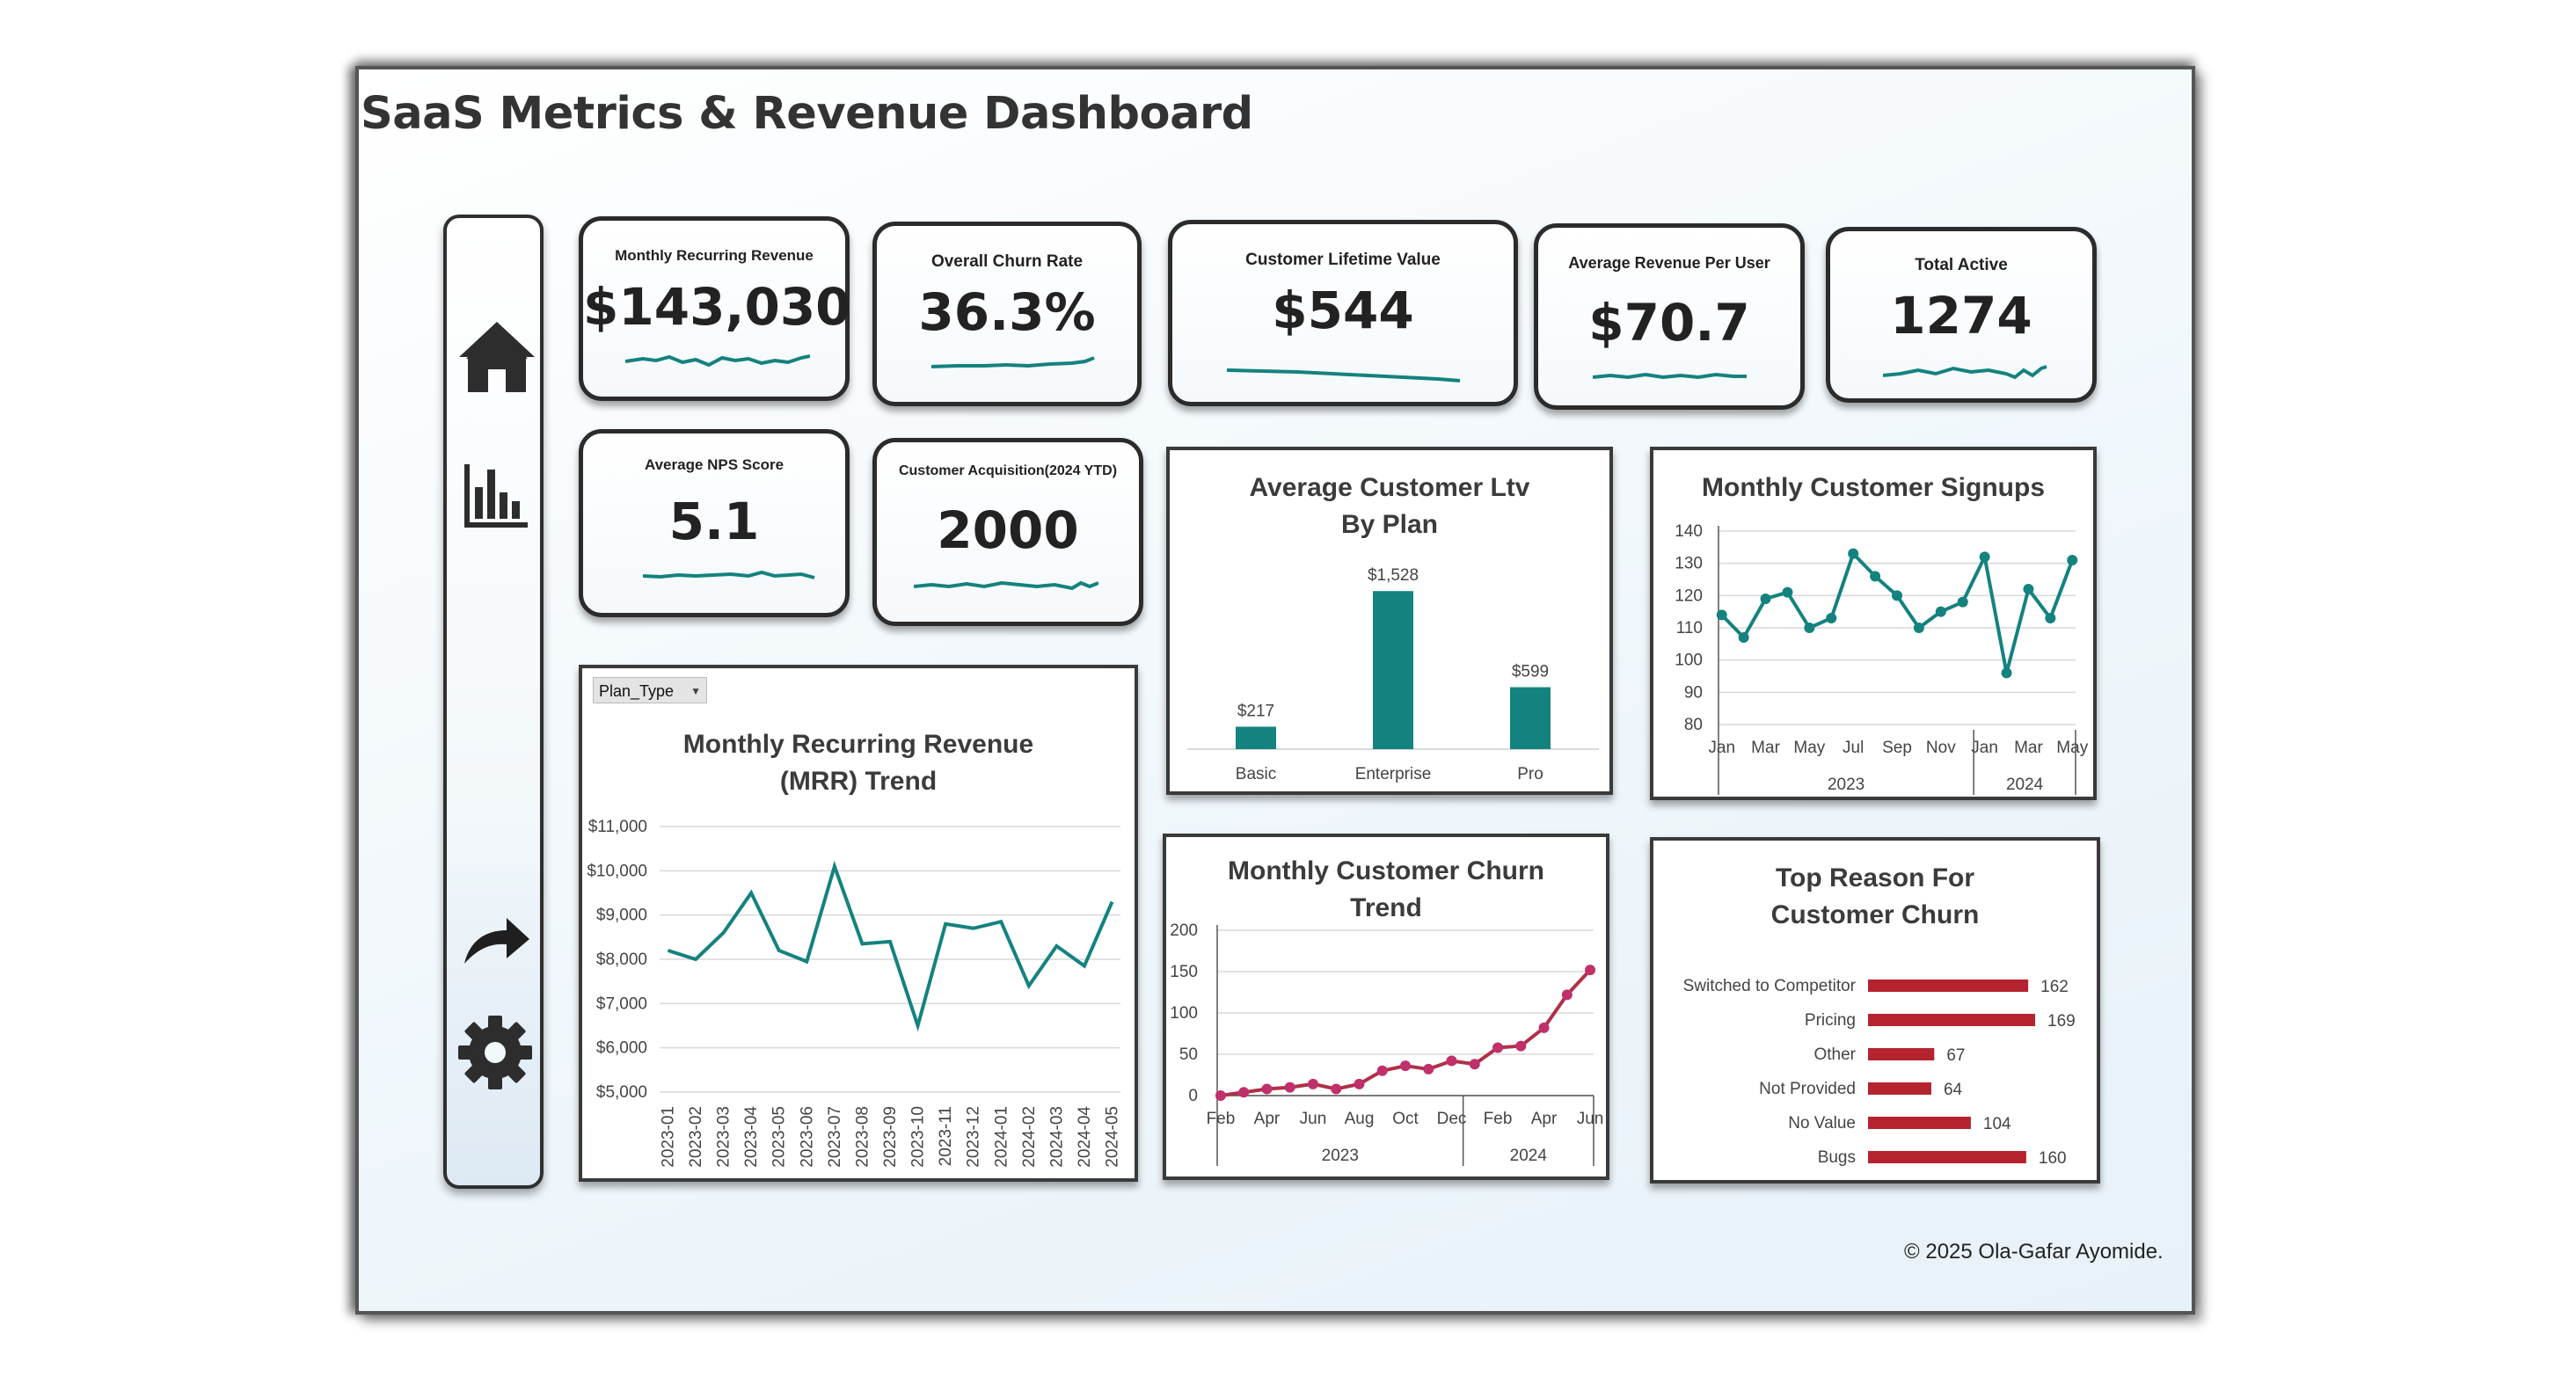  What do you see at coordinates (974, 1137) in the screenshot?
I see `x-tick-label: 2023-12` at bounding box center [974, 1137].